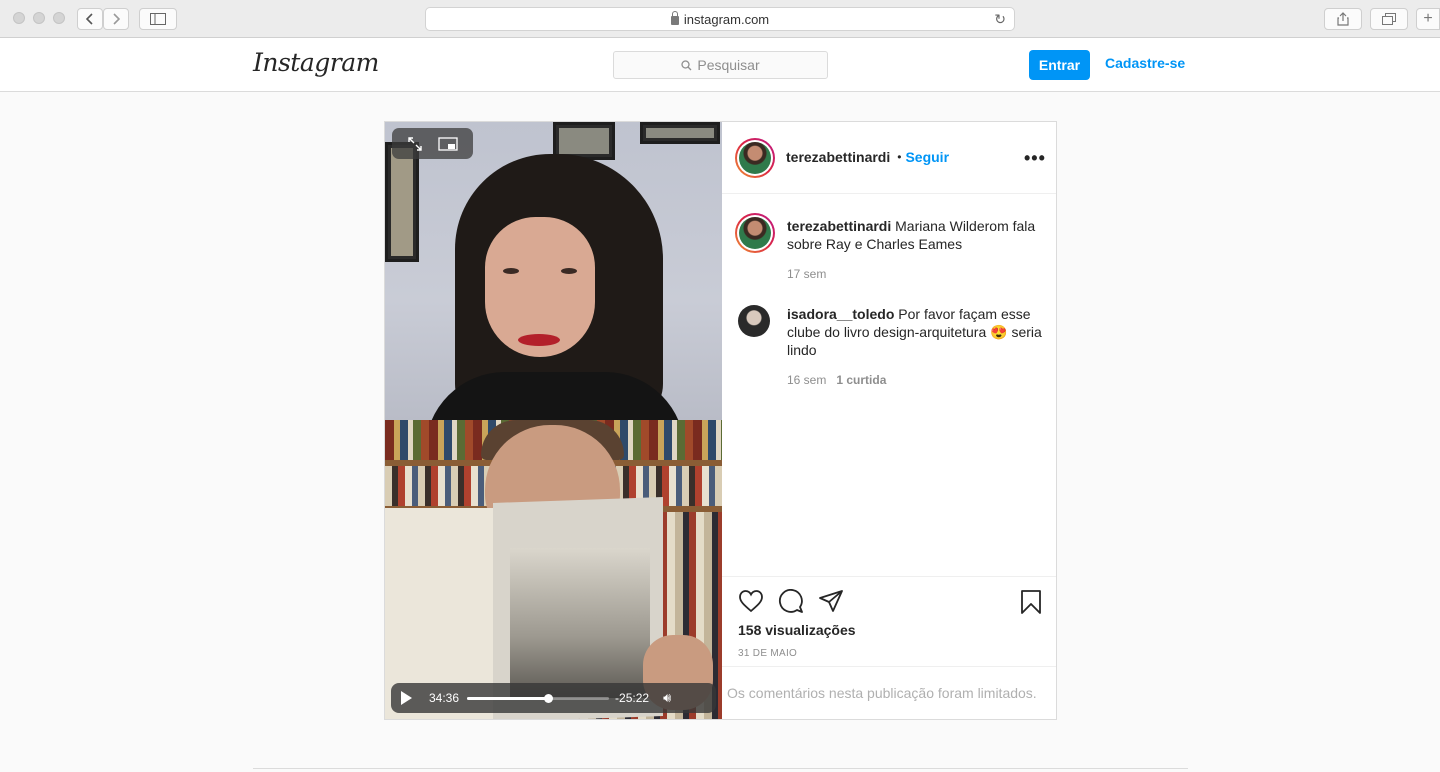  What do you see at coordinates (432, 143) in the screenshot?
I see `video-top-controls` at bounding box center [432, 143].